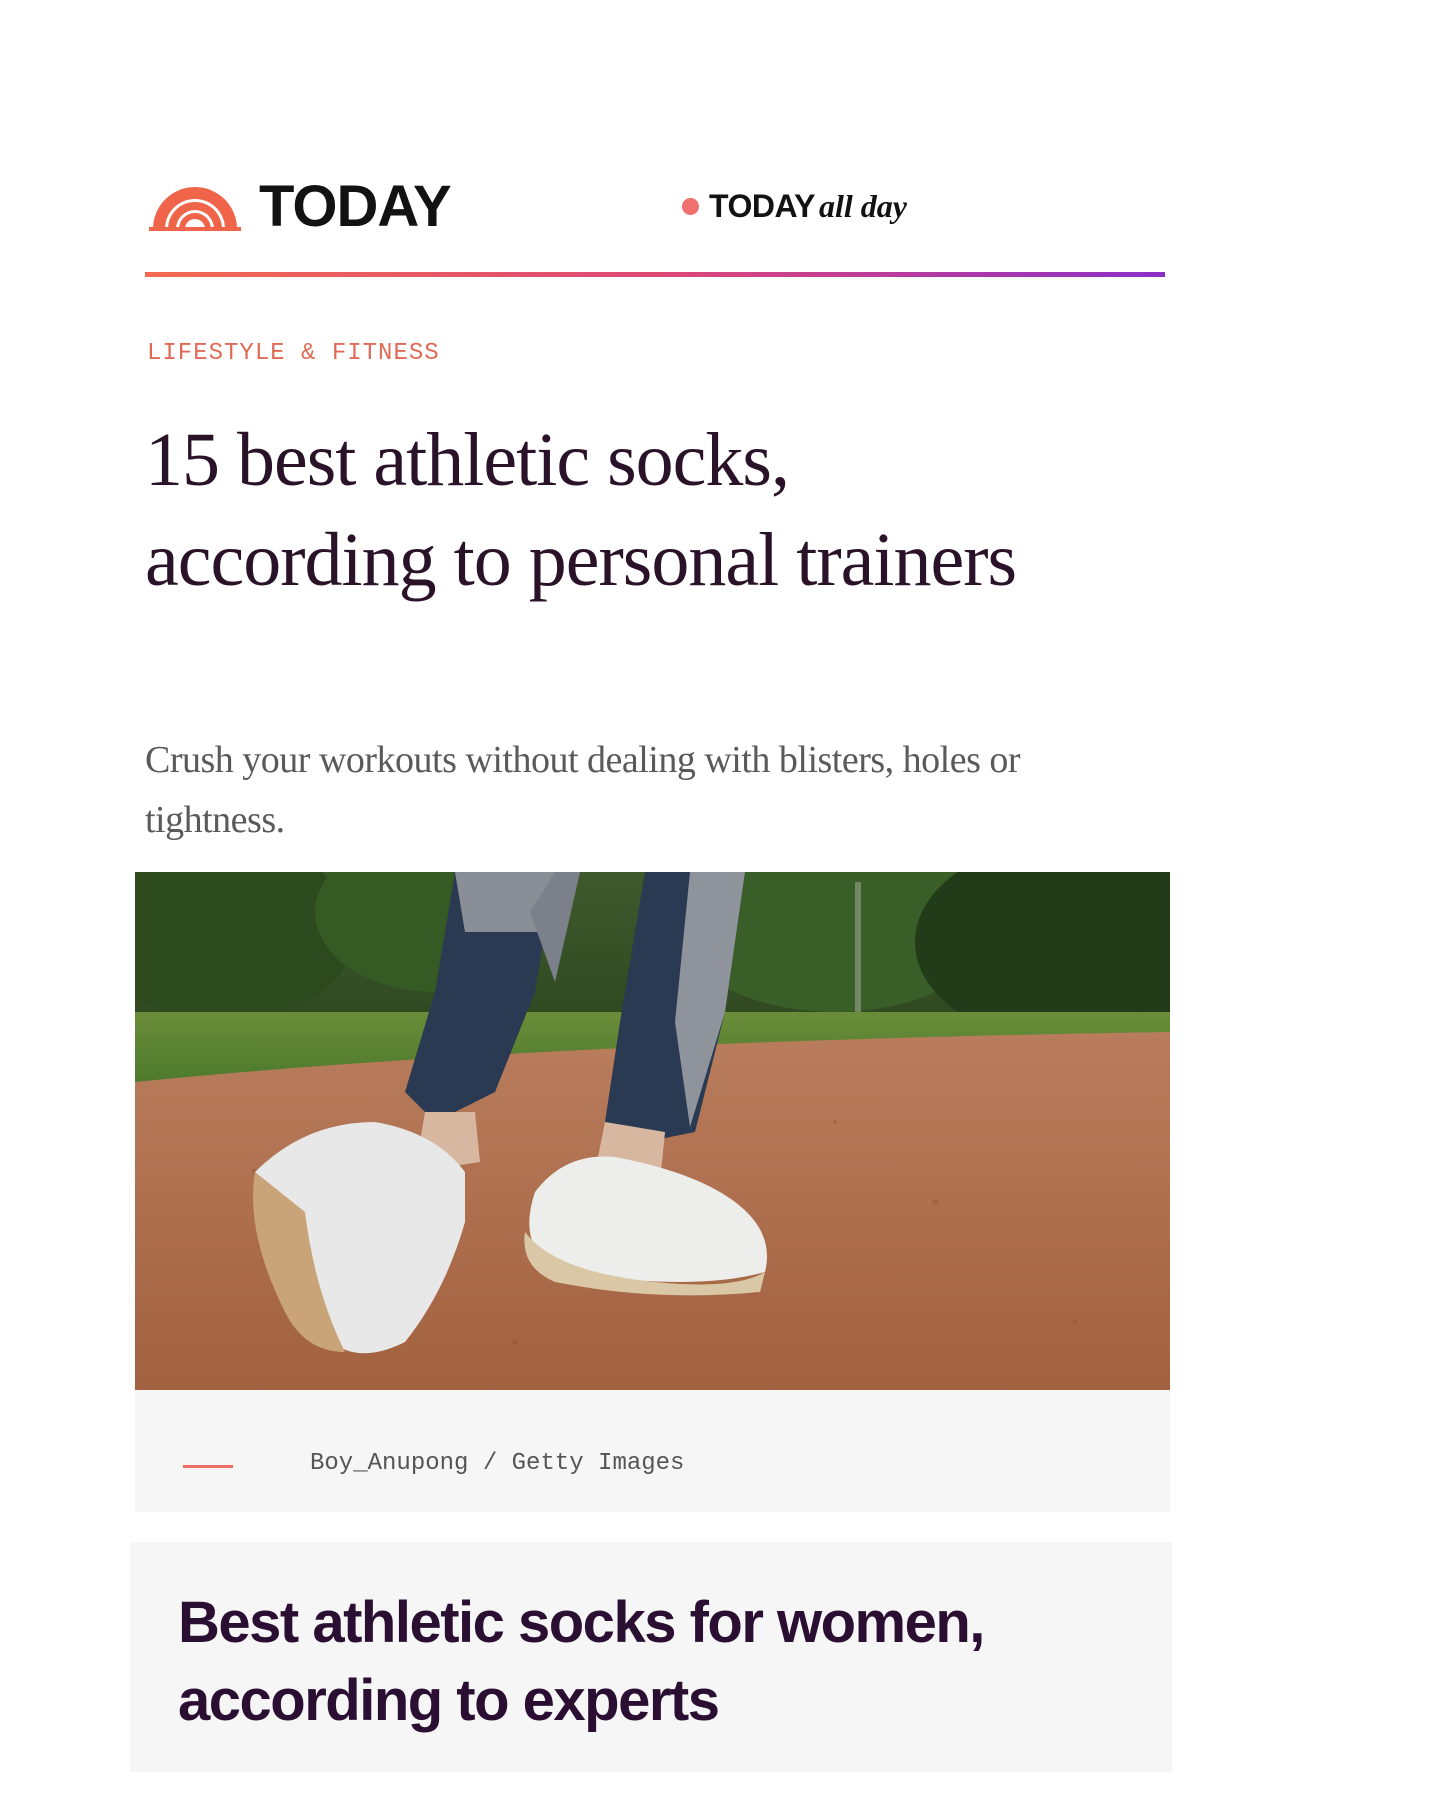 This screenshot has width=1440, height=1800. I want to click on image-credit: Boy_Anupong / Getty Images, so click(497, 1463).